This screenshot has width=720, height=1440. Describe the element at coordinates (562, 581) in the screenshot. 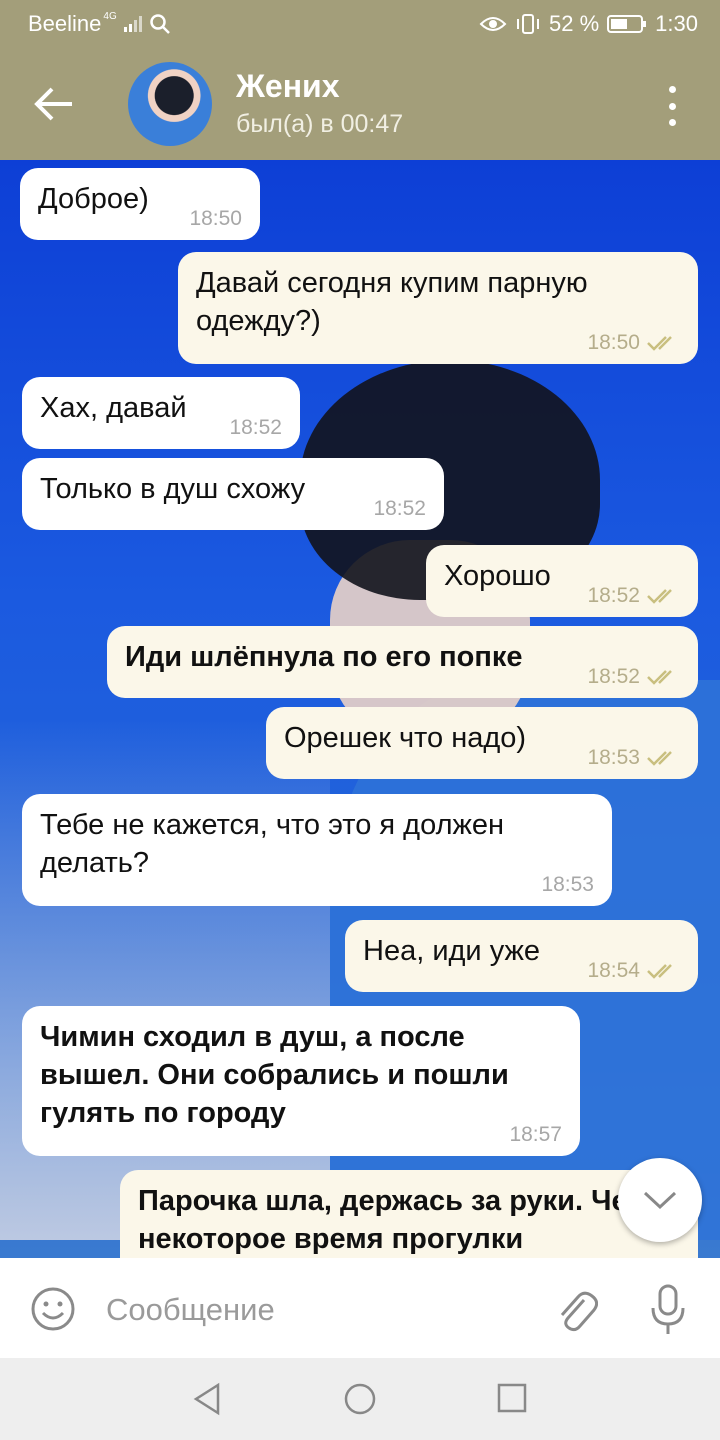

I see `message-outgoing: Хорошо 18:52` at that location.